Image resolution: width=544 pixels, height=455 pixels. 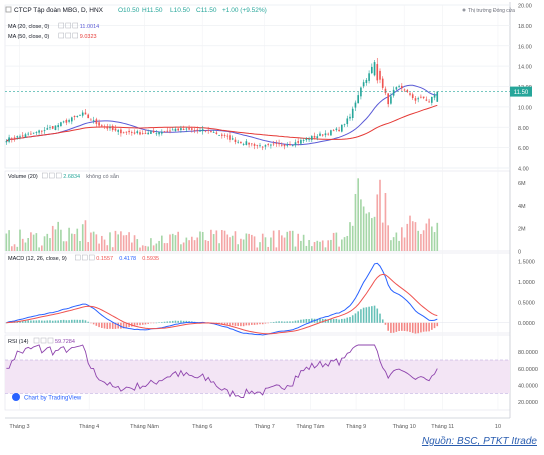 I want to click on time-tick-label: Tháng 9, so click(x=356, y=427).